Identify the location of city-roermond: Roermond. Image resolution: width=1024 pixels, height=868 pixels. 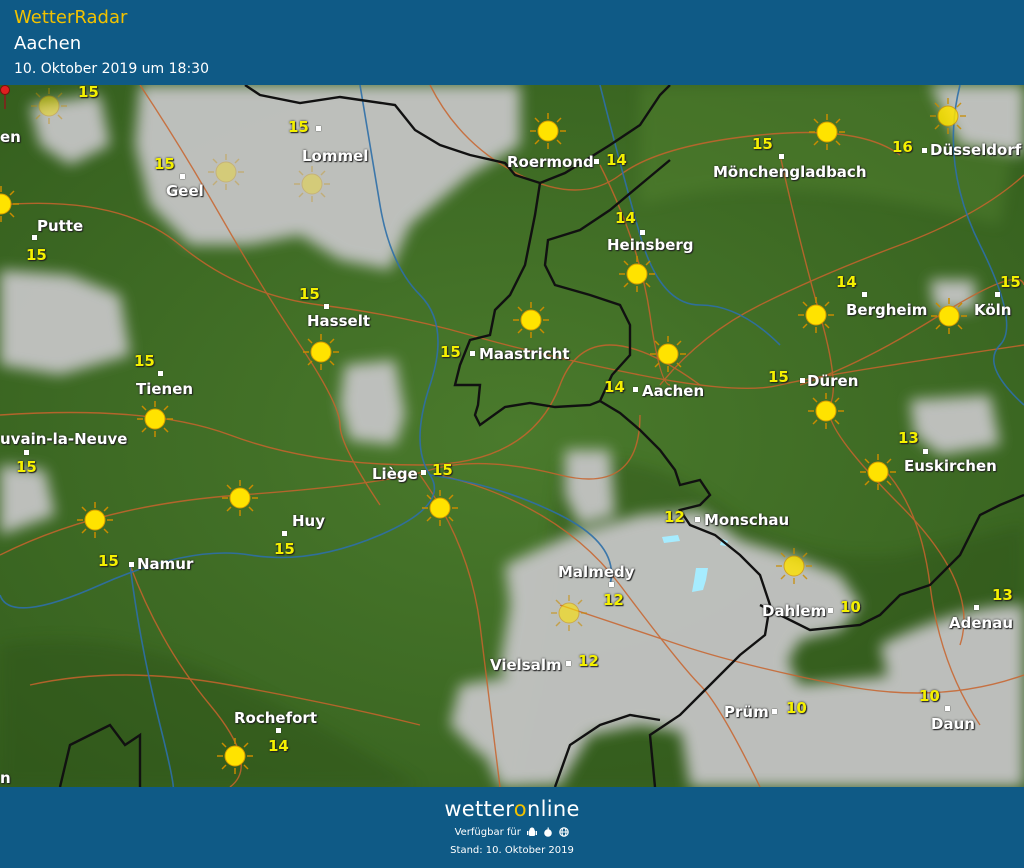
(550, 162).